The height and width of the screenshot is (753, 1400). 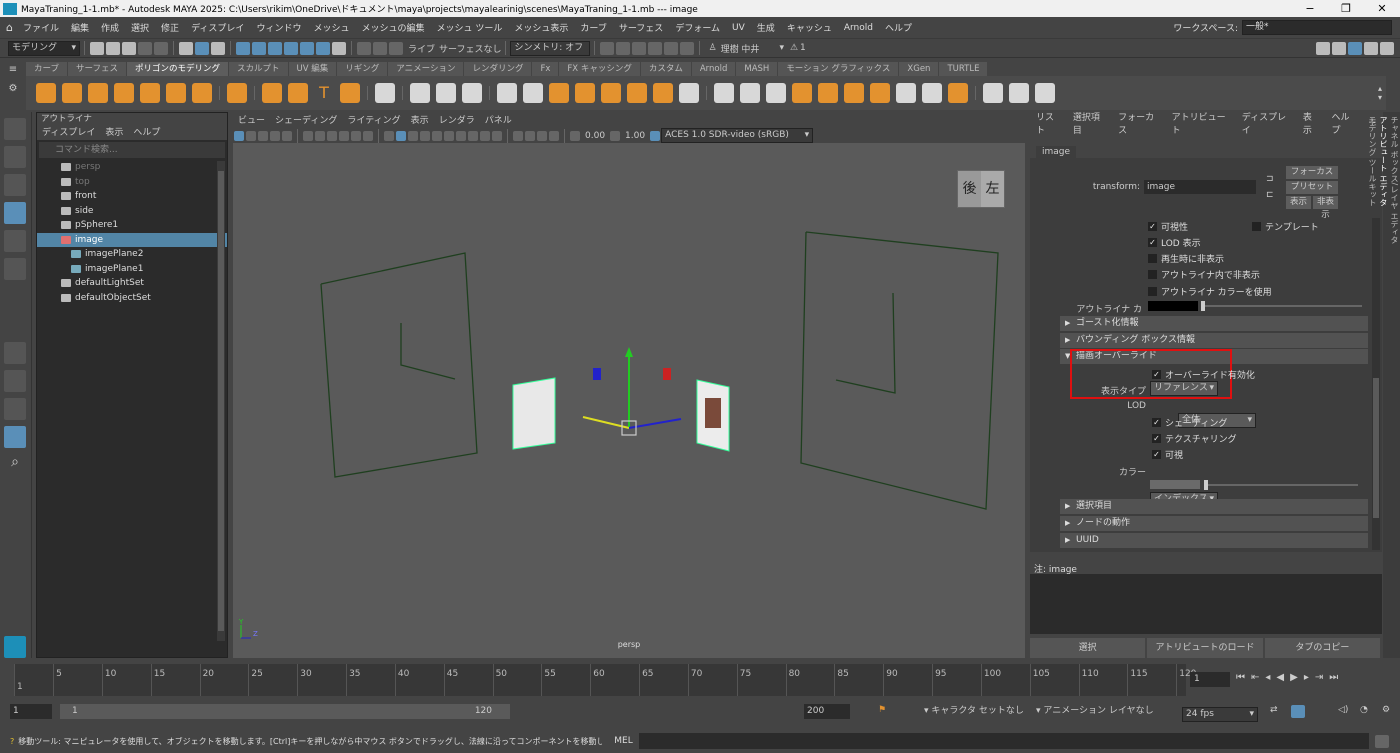 What do you see at coordinates (1310, 8) in the screenshot?
I see `minimize-icon: −` at bounding box center [1310, 8].